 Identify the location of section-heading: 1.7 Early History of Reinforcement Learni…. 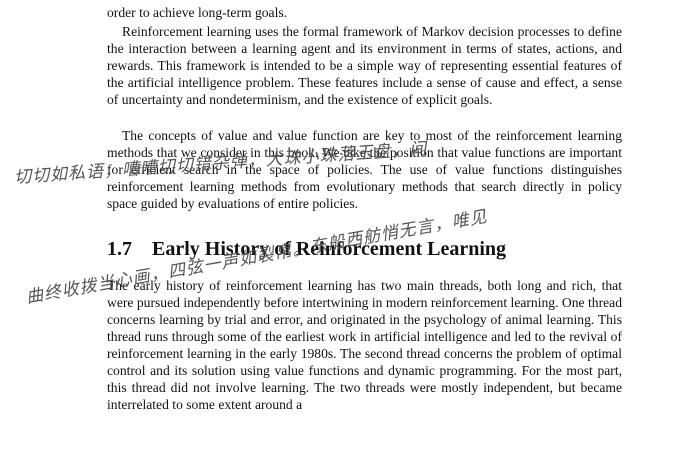
(306, 249).